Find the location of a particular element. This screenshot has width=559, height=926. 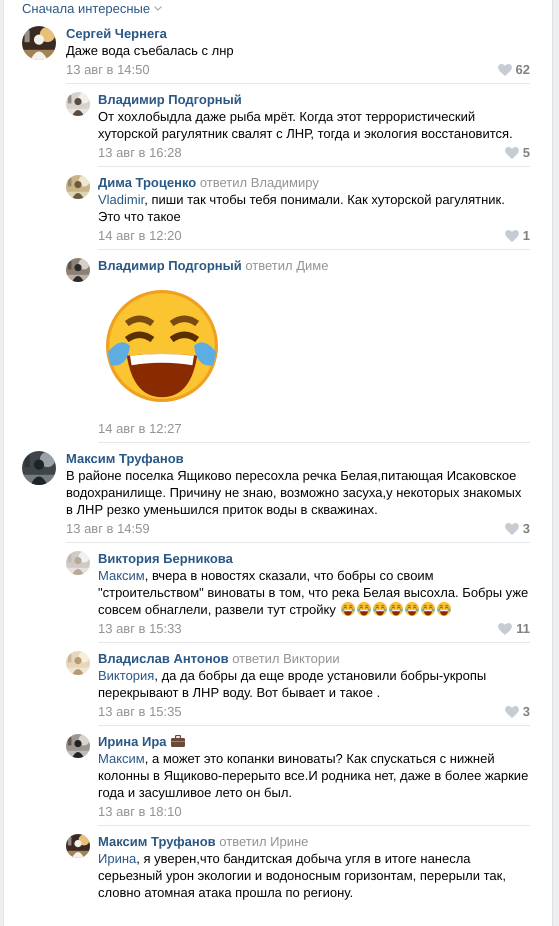

reply-to-label: ответил Диме is located at coordinates (286, 265).